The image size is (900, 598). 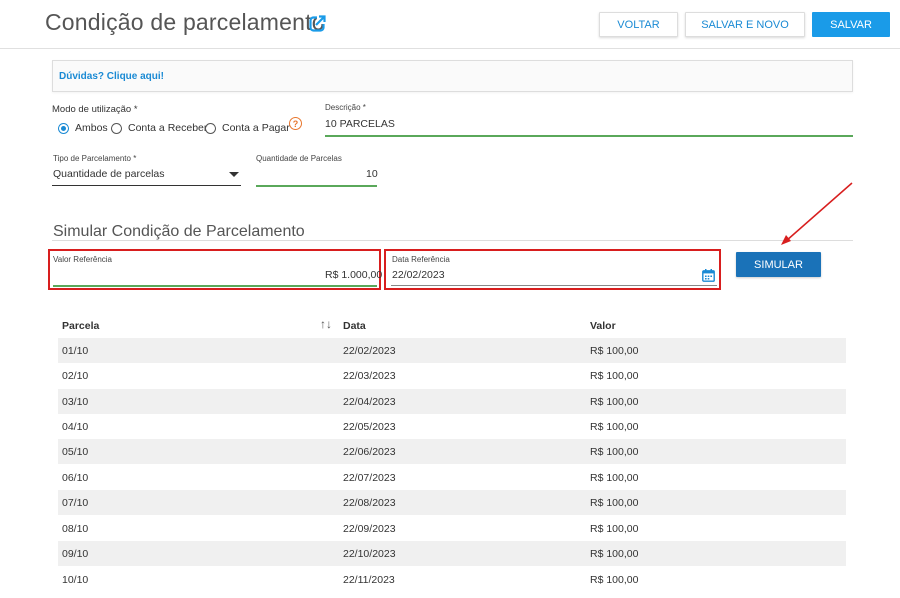 I want to click on installment-qty-underline, so click(x=316, y=186).